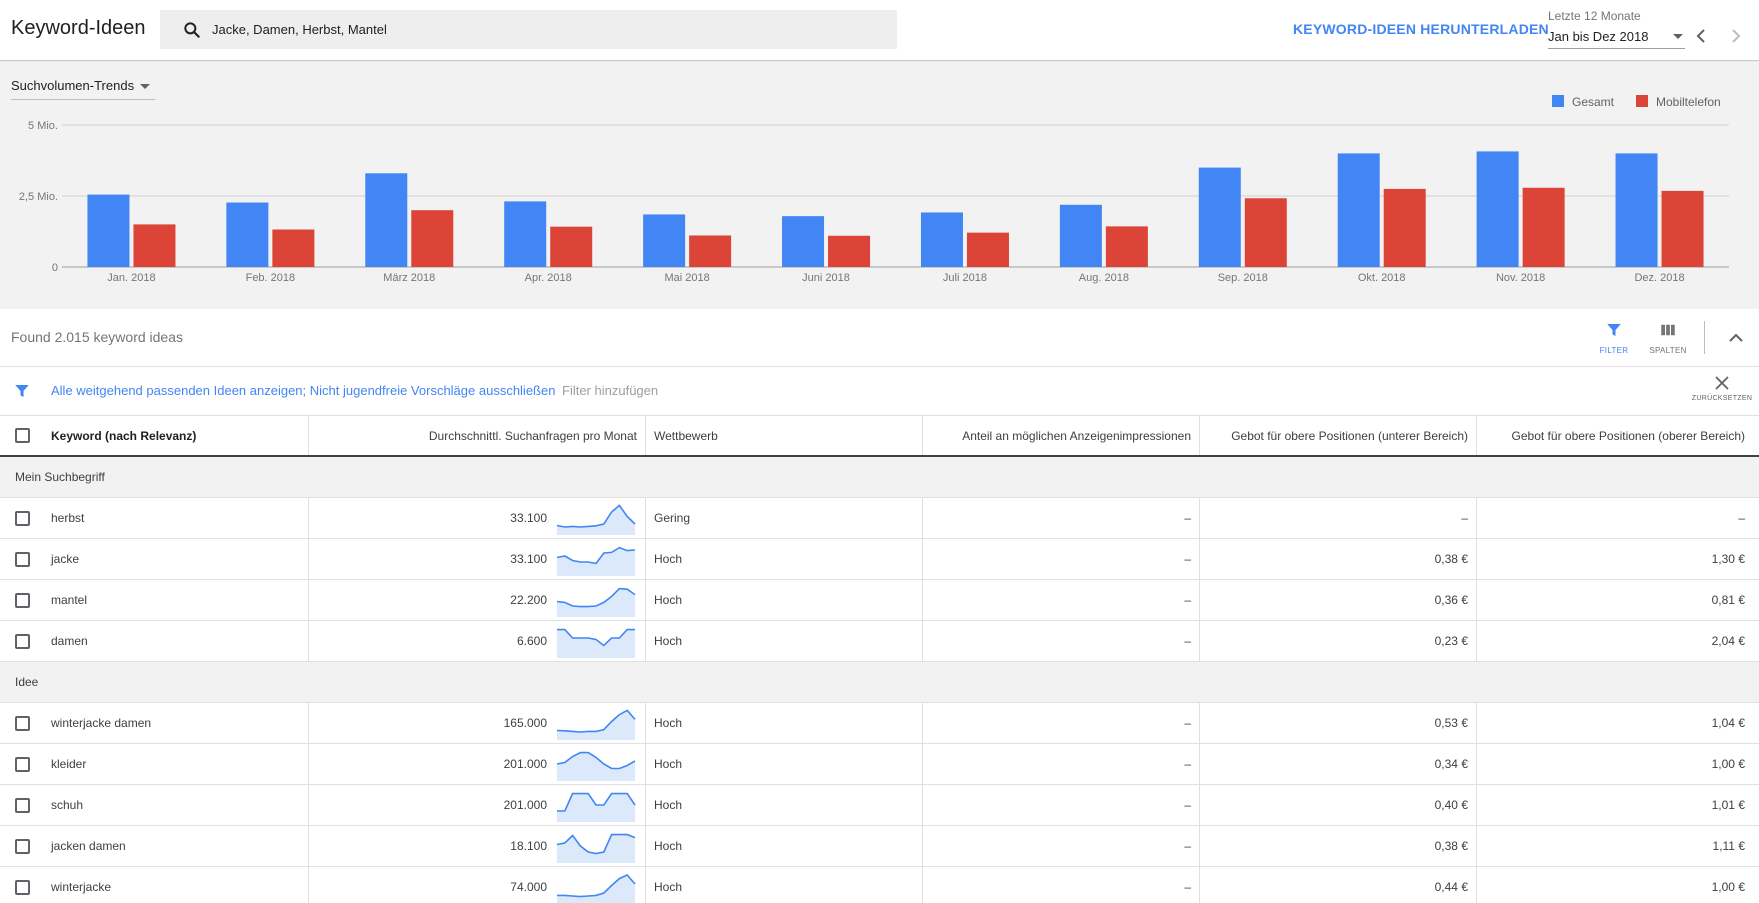 The height and width of the screenshot is (903, 1759). I want to click on keyword-search-input: Jacke, Damen, Herbst, Mantel, so click(528, 29).